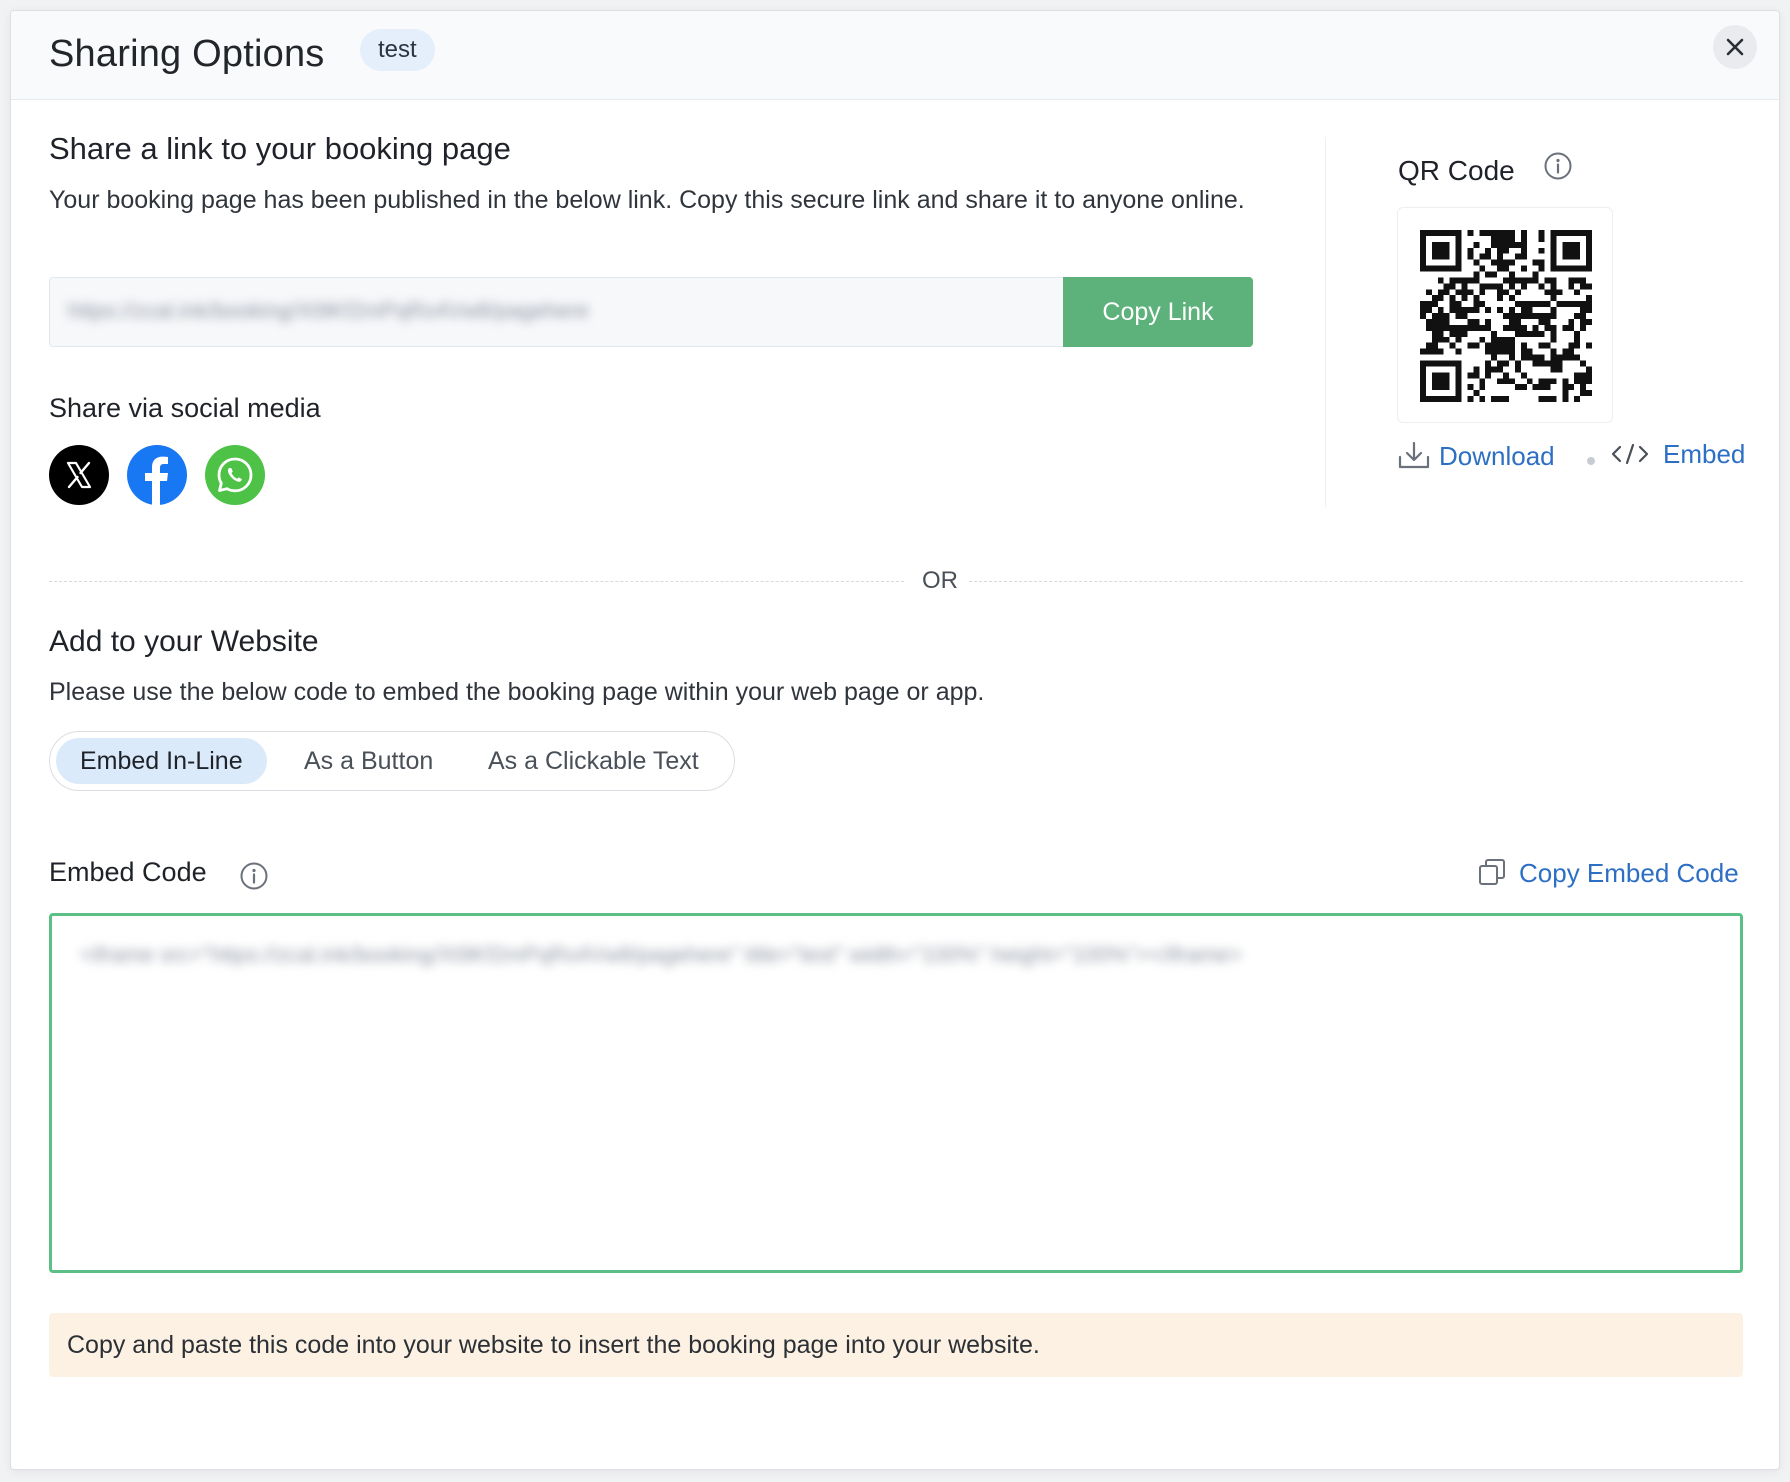 This screenshot has width=1790, height=1482. I want to click on event-tag: test, so click(397, 50).